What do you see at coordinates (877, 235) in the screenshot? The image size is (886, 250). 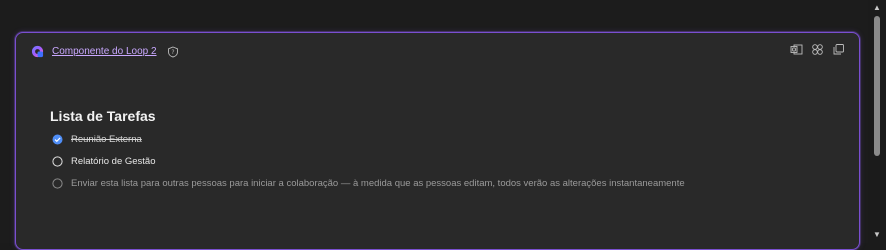 I see `scroll-down-arrow-icon: ▼` at bounding box center [877, 235].